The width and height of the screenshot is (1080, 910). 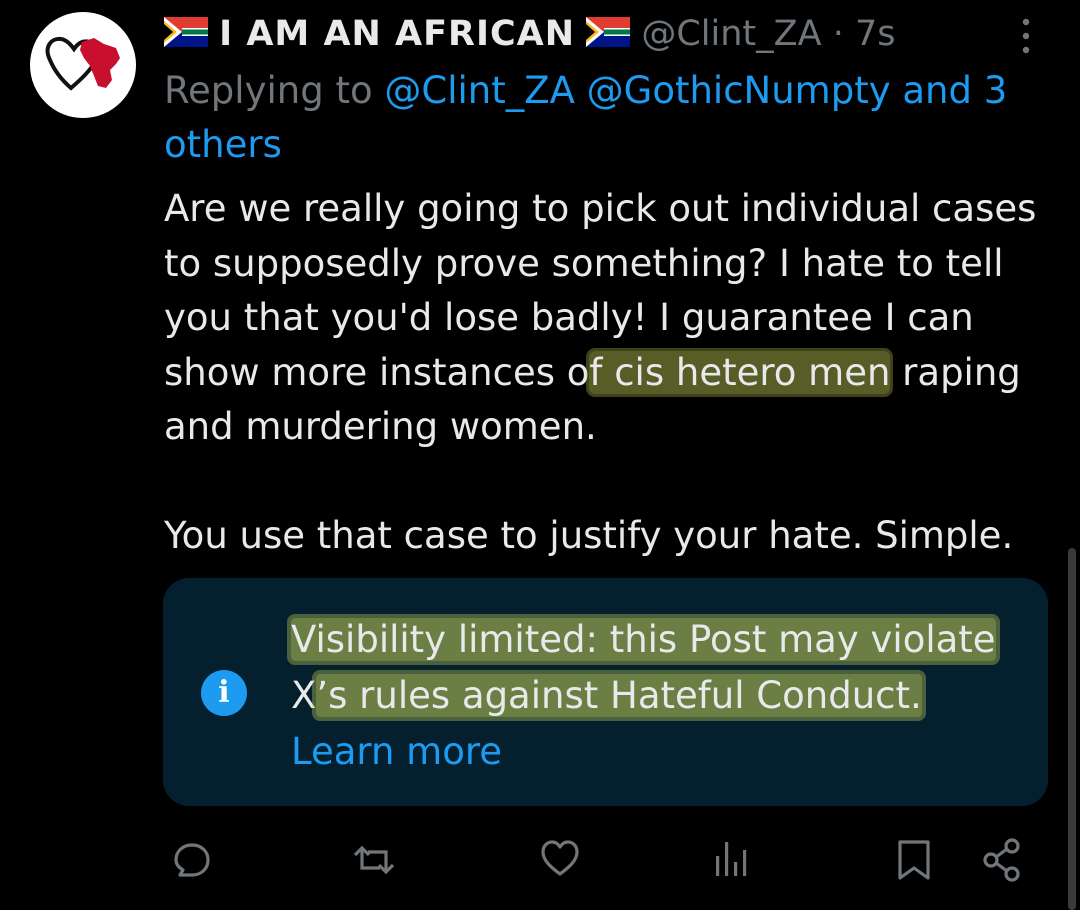 What do you see at coordinates (1026, 36) in the screenshot?
I see `more-options-icon` at bounding box center [1026, 36].